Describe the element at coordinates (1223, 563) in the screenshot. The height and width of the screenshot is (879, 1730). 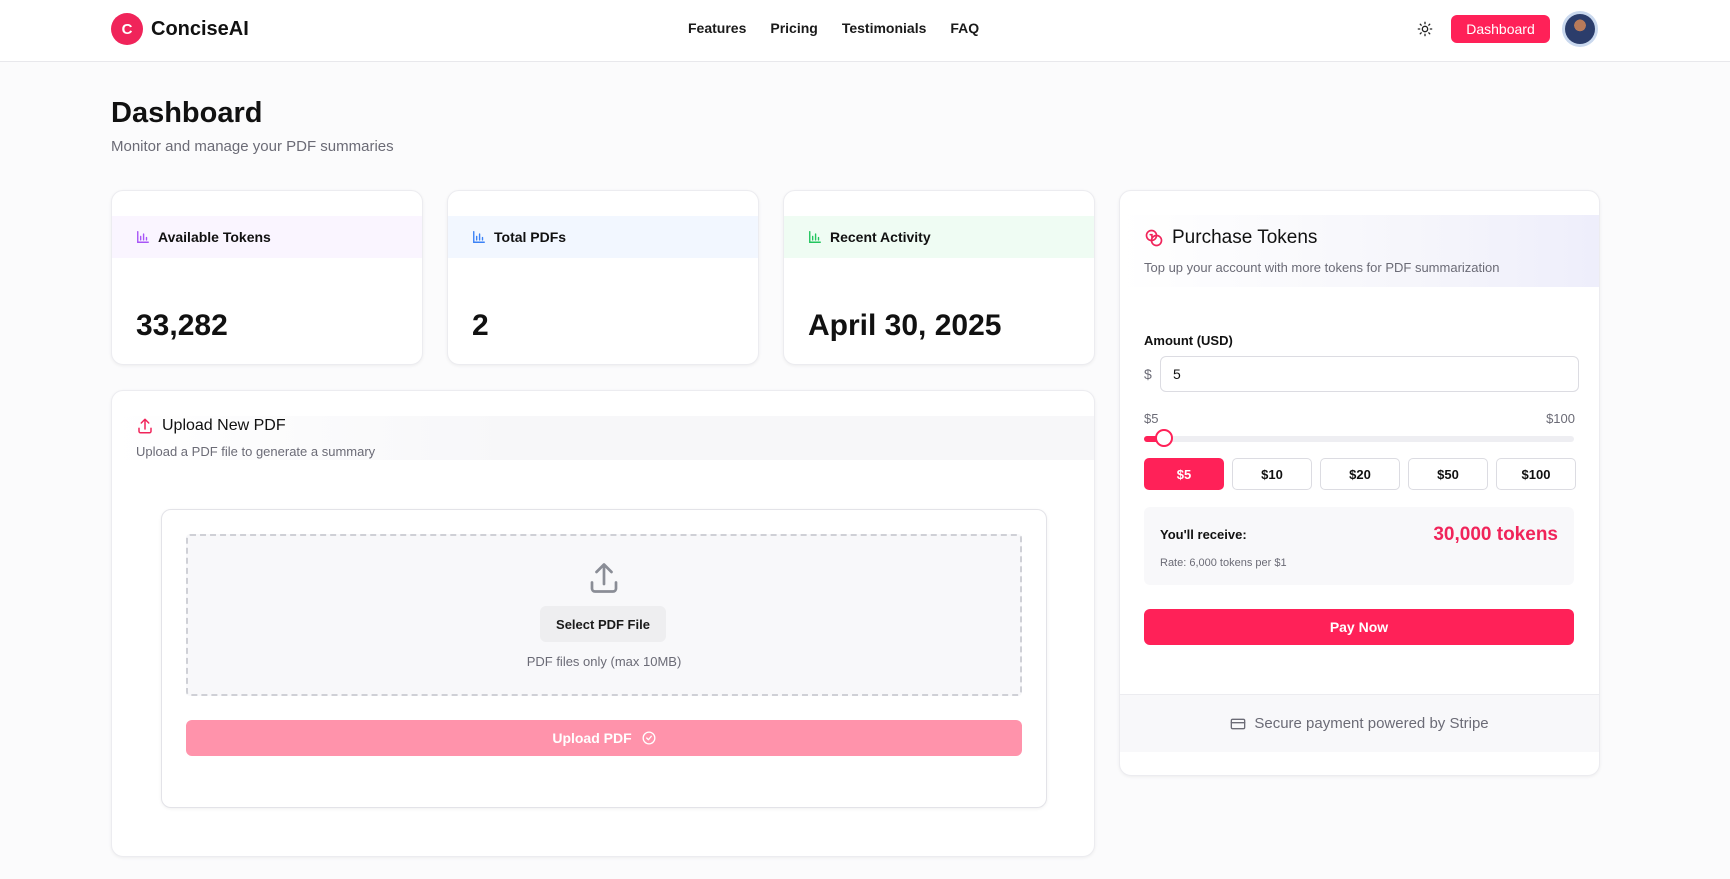
I see `token-rate: Rate: 6,000 tokens per $1` at that location.